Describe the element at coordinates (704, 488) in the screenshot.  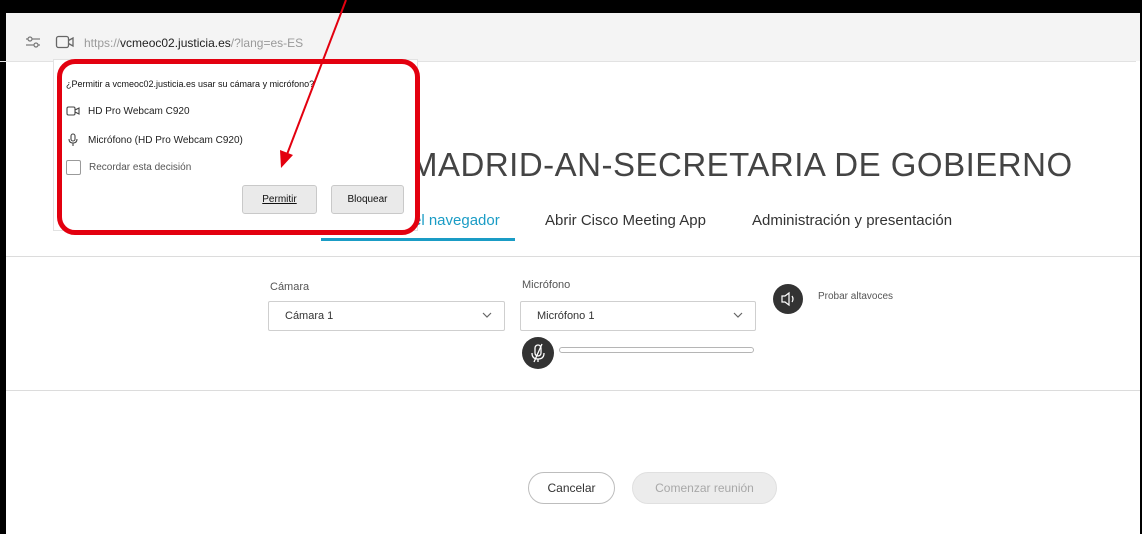
I see `start-meeting-button: Comenzar reunión` at that location.